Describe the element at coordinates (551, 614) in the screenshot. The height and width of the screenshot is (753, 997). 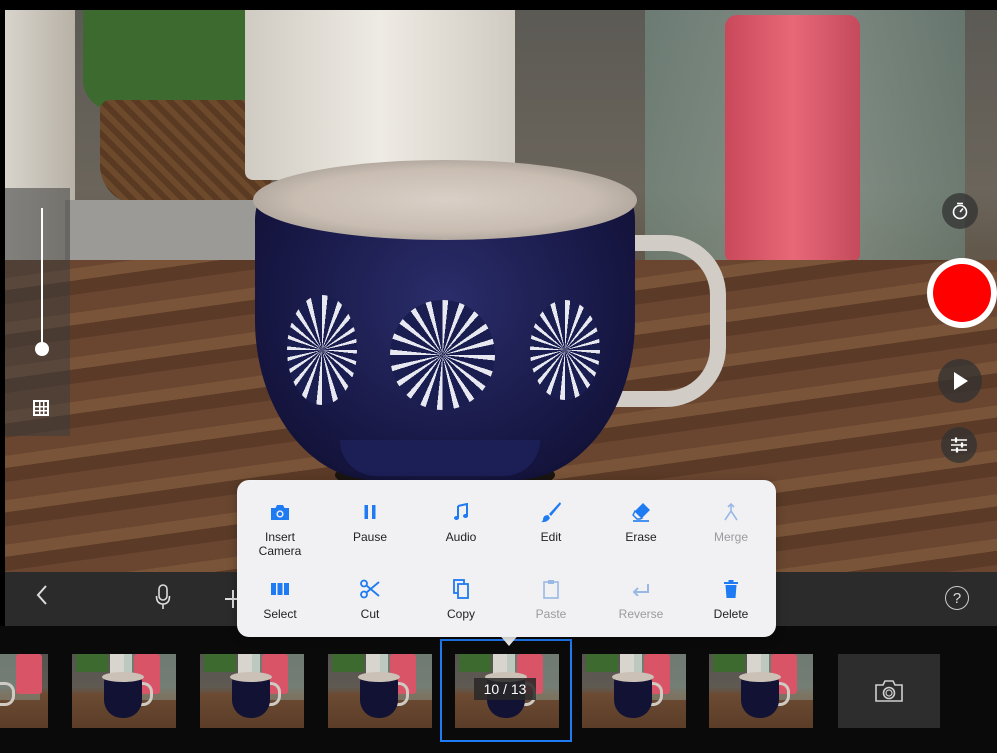
I see `menu-item-label: Paste` at that location.